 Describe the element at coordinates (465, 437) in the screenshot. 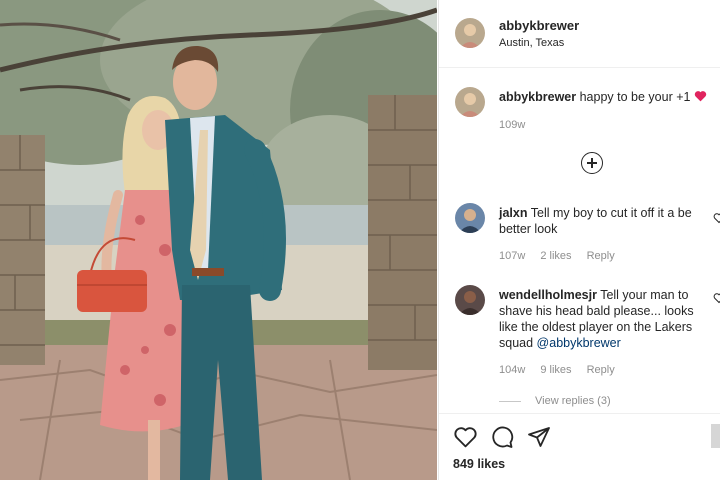

I see `heart-outline-icon` at that location.